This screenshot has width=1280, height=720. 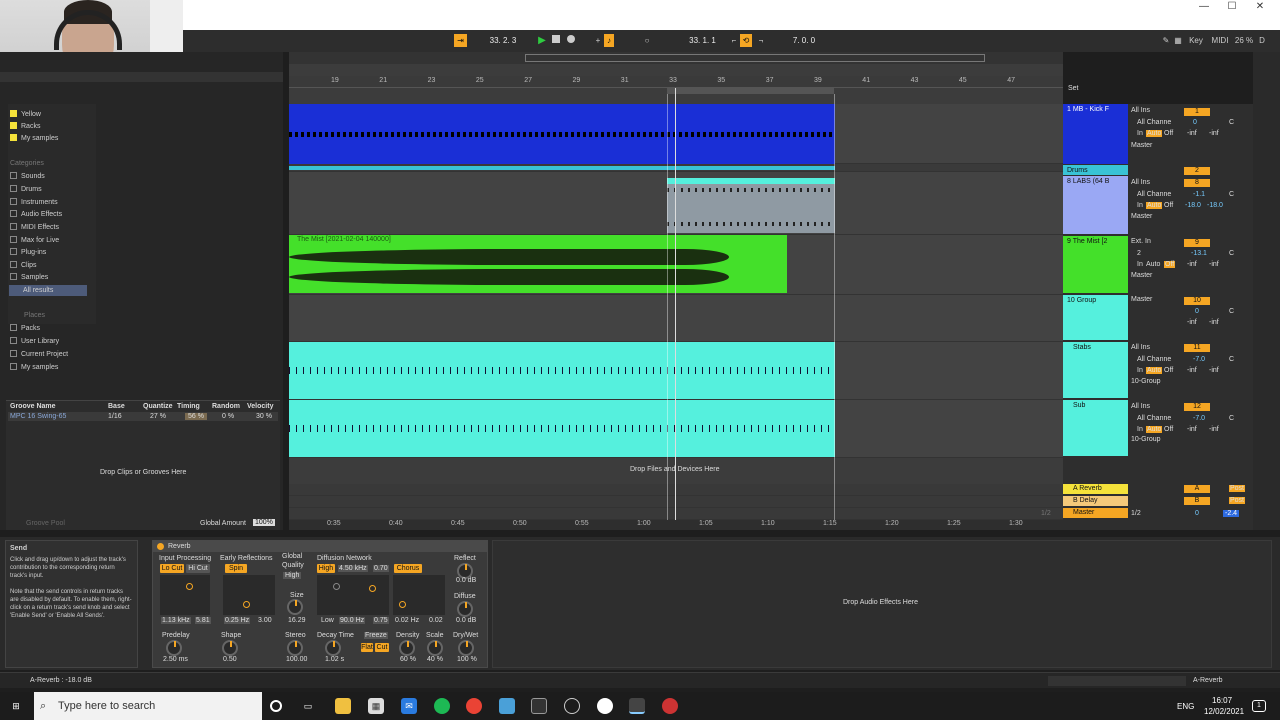 What do you see at coordinates (1141, 145) in the screenshot?
I see `track1-output: Master` at bounding box center [1141, 145].